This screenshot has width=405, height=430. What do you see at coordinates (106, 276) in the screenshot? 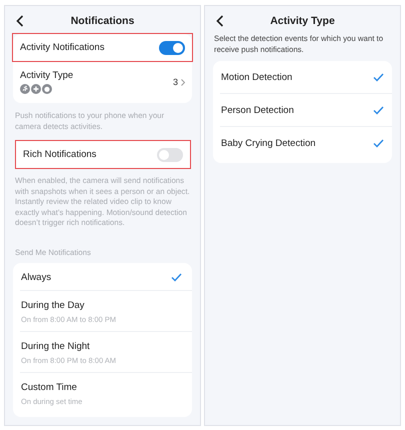
I see `option-row: Always` at bounding box center [106, 276].